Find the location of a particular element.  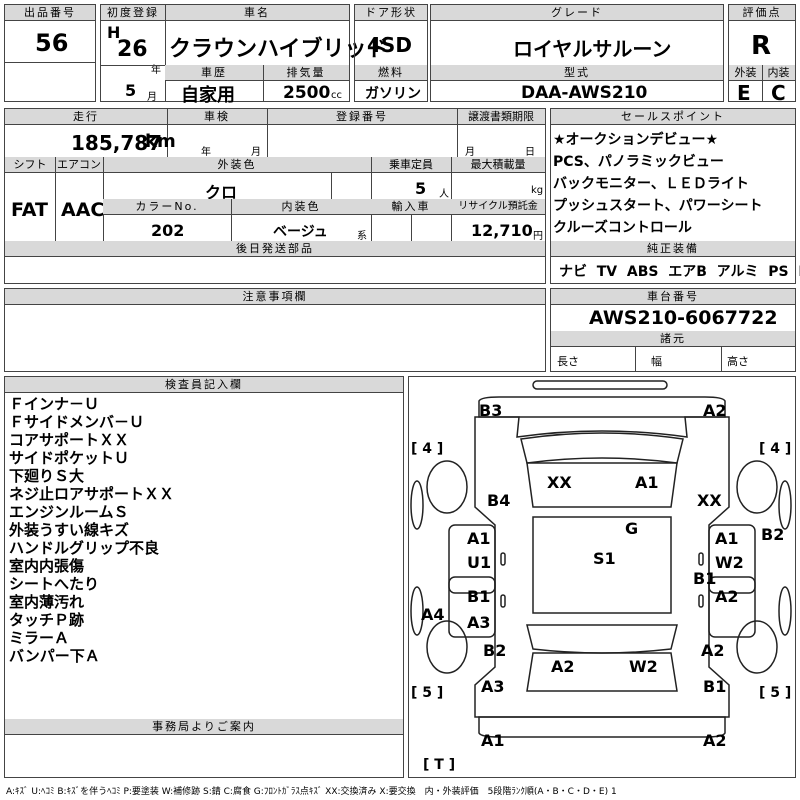

equipment-list: ナビ TV ABS エアB アルミ PS PW is located at coordinates (679, 272).